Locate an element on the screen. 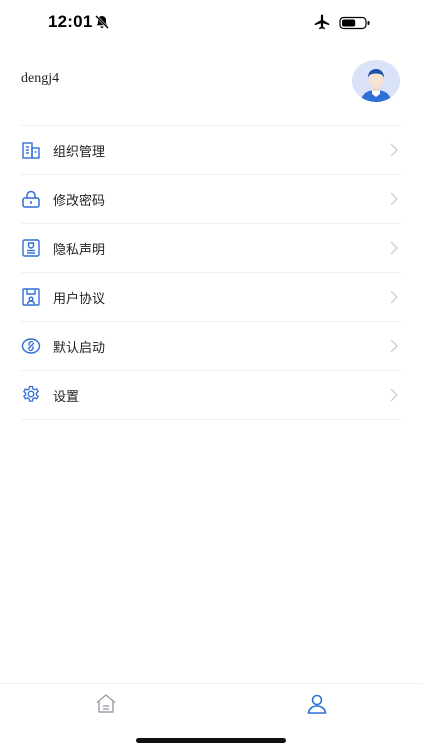 The width and height of the screenshot is (422, 750). menu-item-organization: 组织管理 is located at coordinates (211, 150).